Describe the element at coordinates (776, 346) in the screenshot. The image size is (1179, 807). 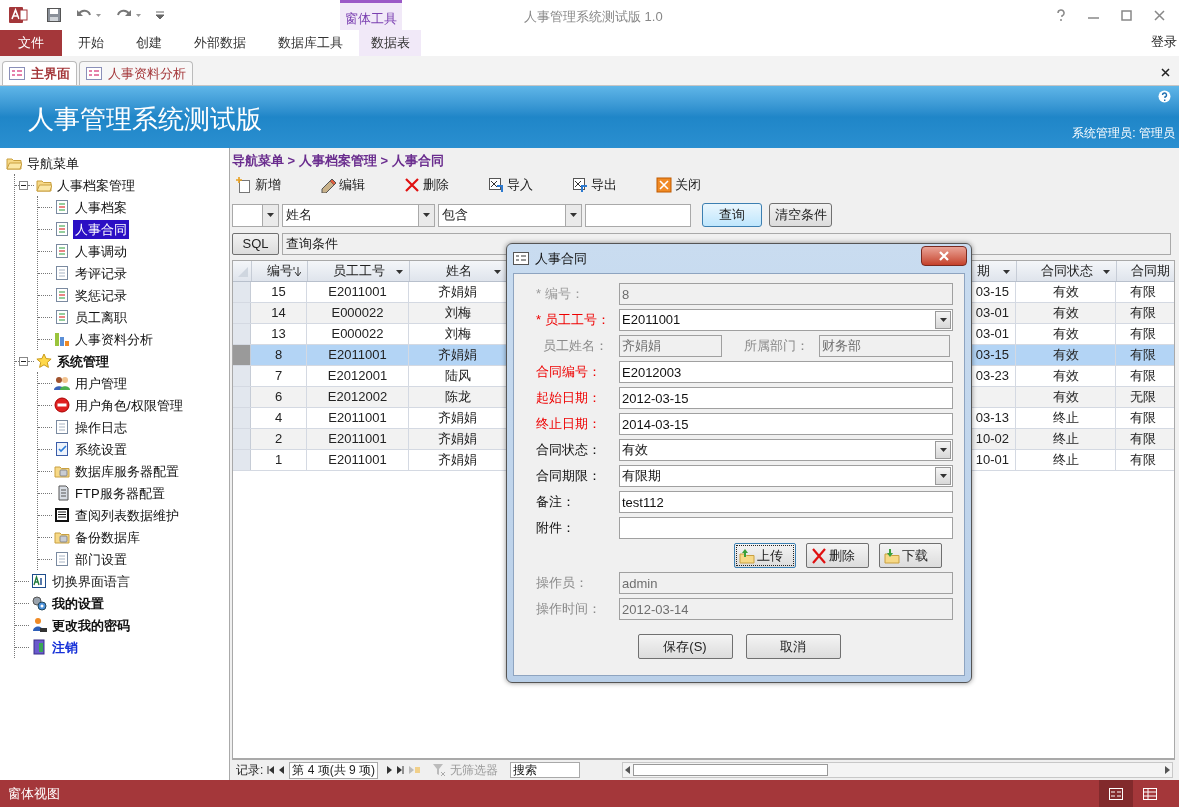
I see `field-label: 所属部门：` at that location.